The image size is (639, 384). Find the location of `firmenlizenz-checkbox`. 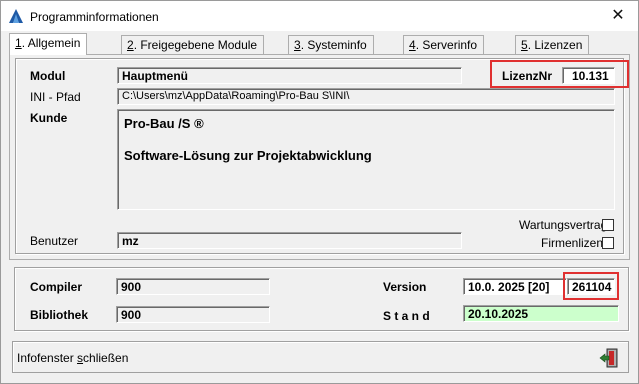

firmenlizenz-checkbox is located at coordinates (608, 243).